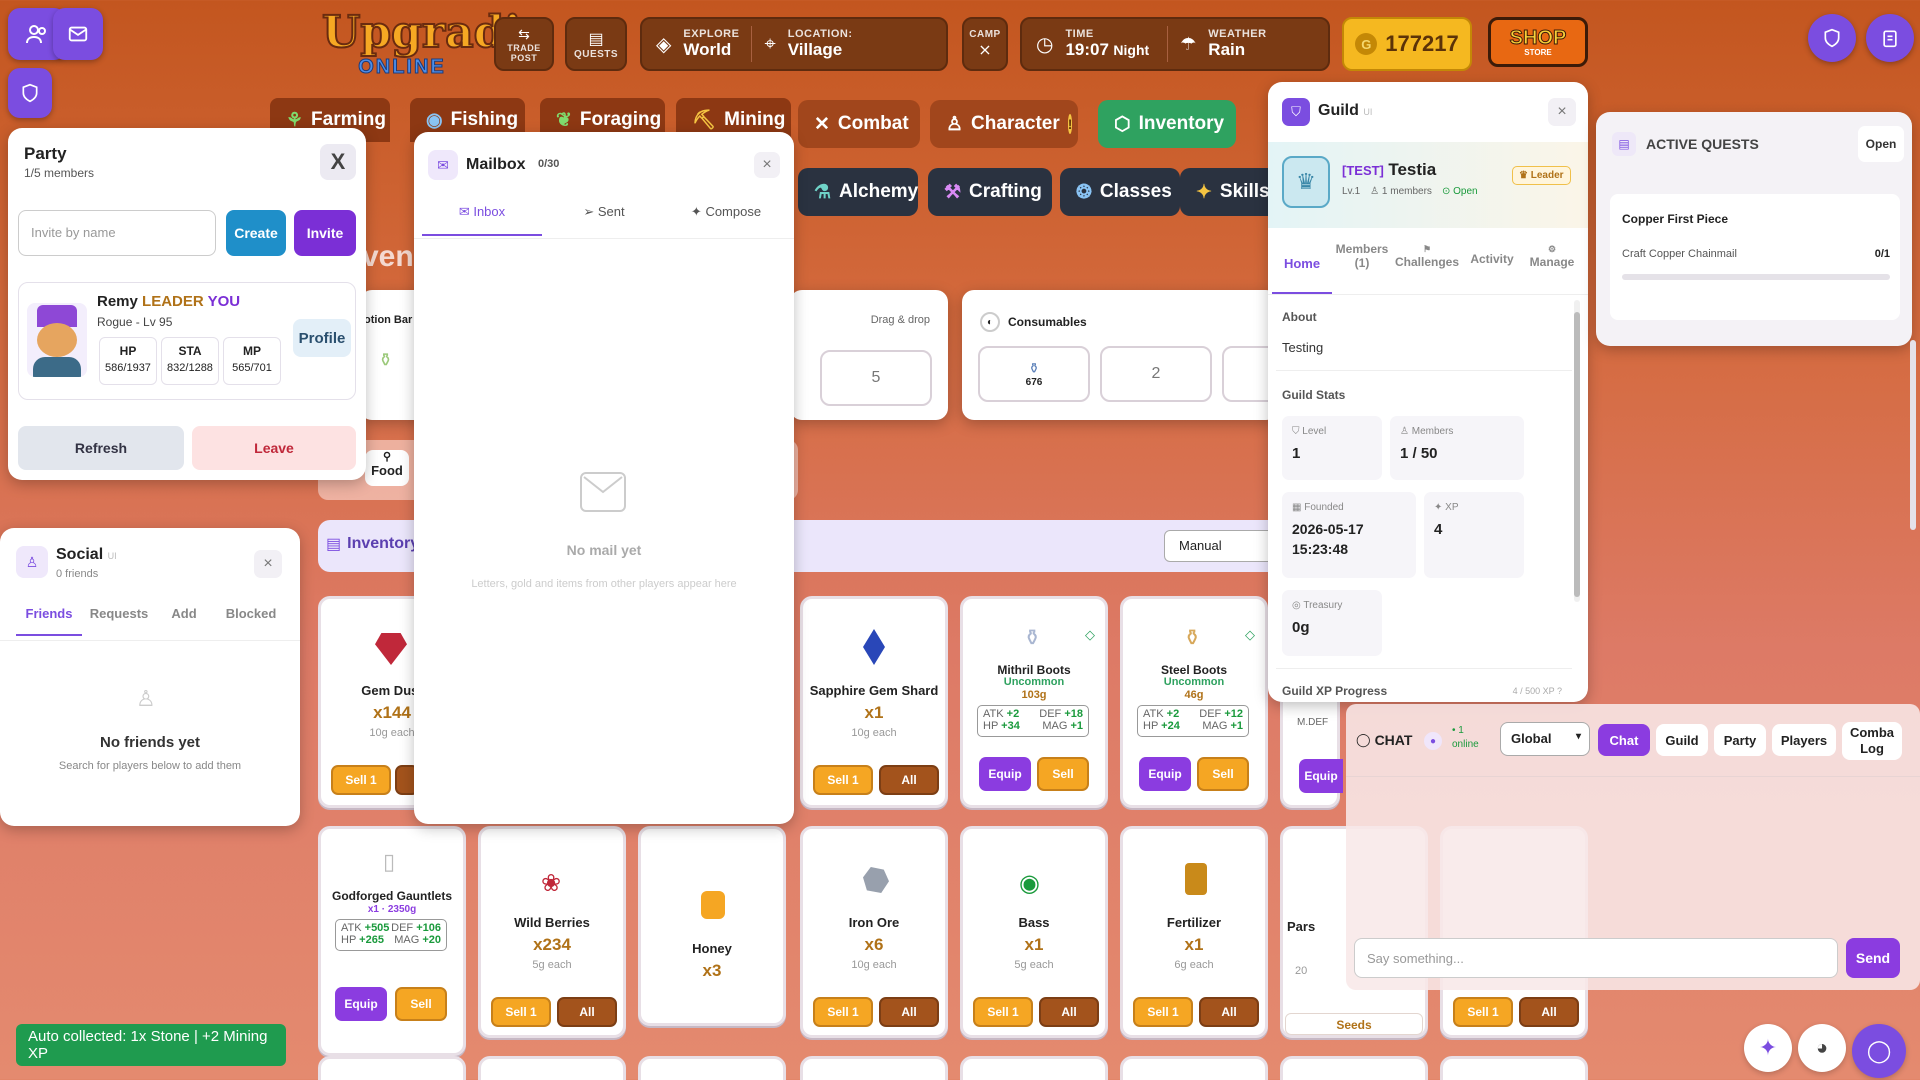  I want to click on explore-location-box: ◈ EXPLORE World ⌖ LOCATION: Village, so click(794, 44).